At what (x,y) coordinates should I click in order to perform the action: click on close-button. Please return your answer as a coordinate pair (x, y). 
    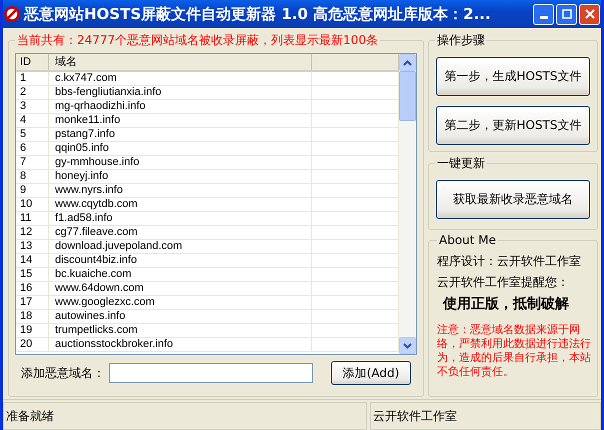
    Looking at the image, I should click on (589, 14).